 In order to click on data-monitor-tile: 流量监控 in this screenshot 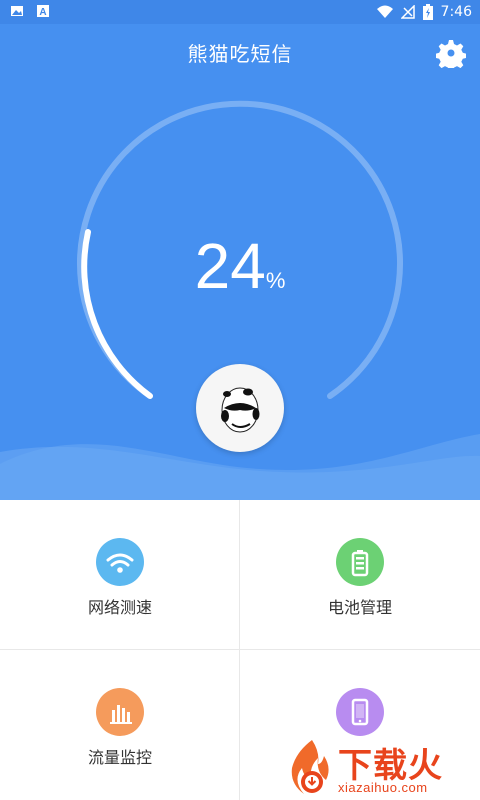, I will do `click(120, 725)`.